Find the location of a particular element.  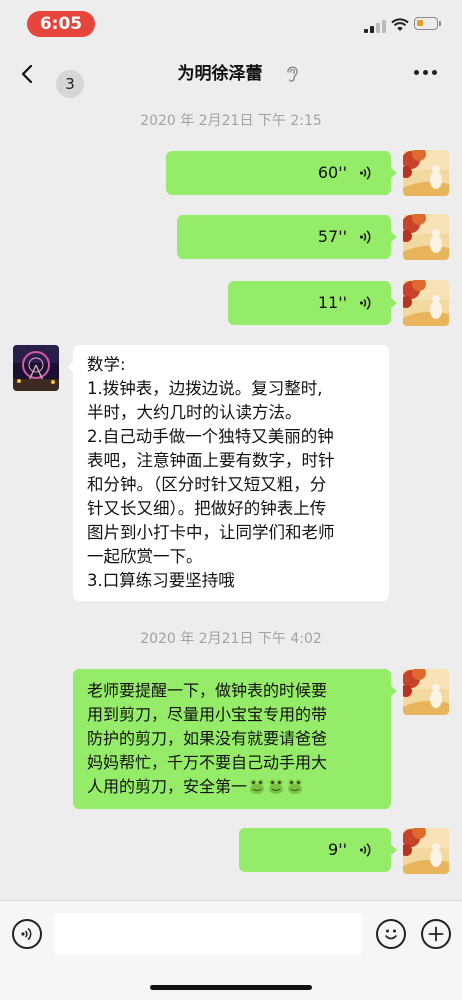

more-functions-button is located at coordinates (436, 934).